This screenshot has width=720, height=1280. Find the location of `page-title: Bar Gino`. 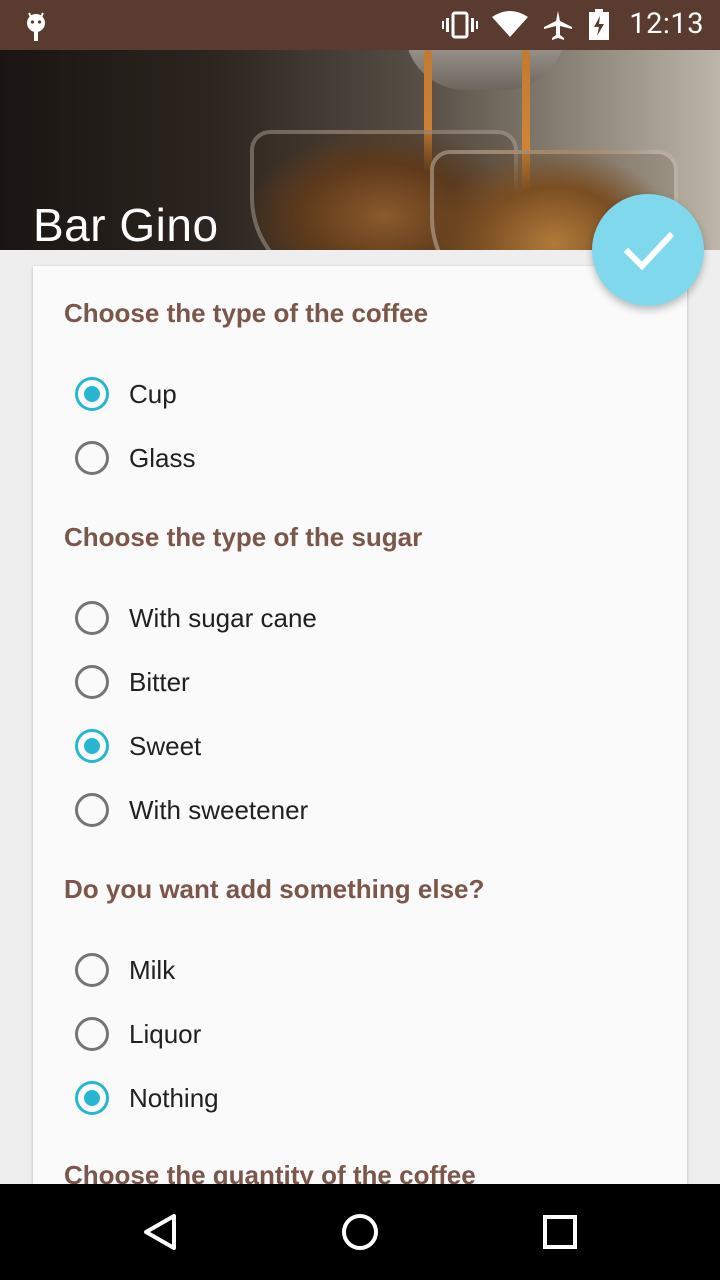

page-title: Bar Gino is located at coordinates (126, 224).